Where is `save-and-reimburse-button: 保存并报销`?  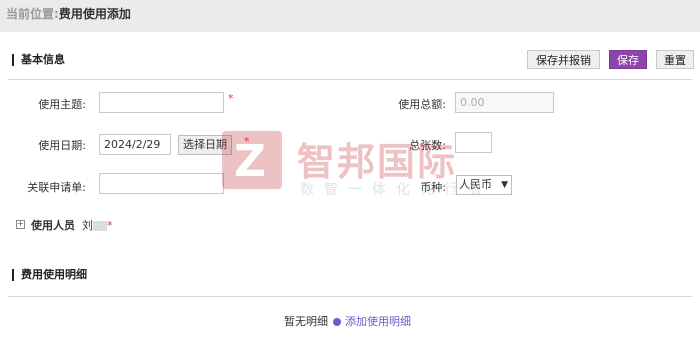 save-and-reimburse-button: 保存并报销 is located at coordinates (563, 59).